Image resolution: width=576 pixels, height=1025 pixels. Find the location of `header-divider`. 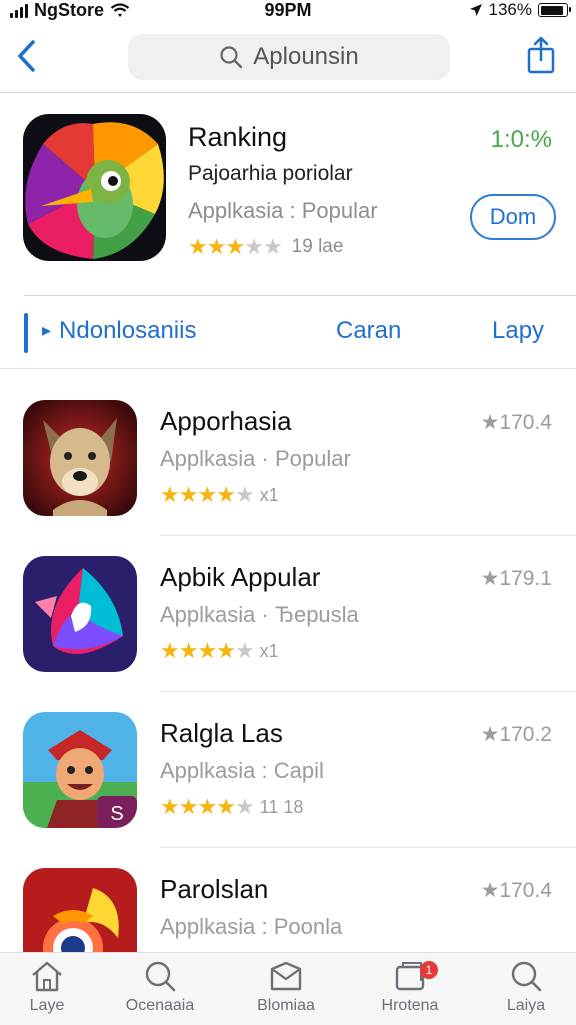

header-divider is located at coordinates (288, 92).